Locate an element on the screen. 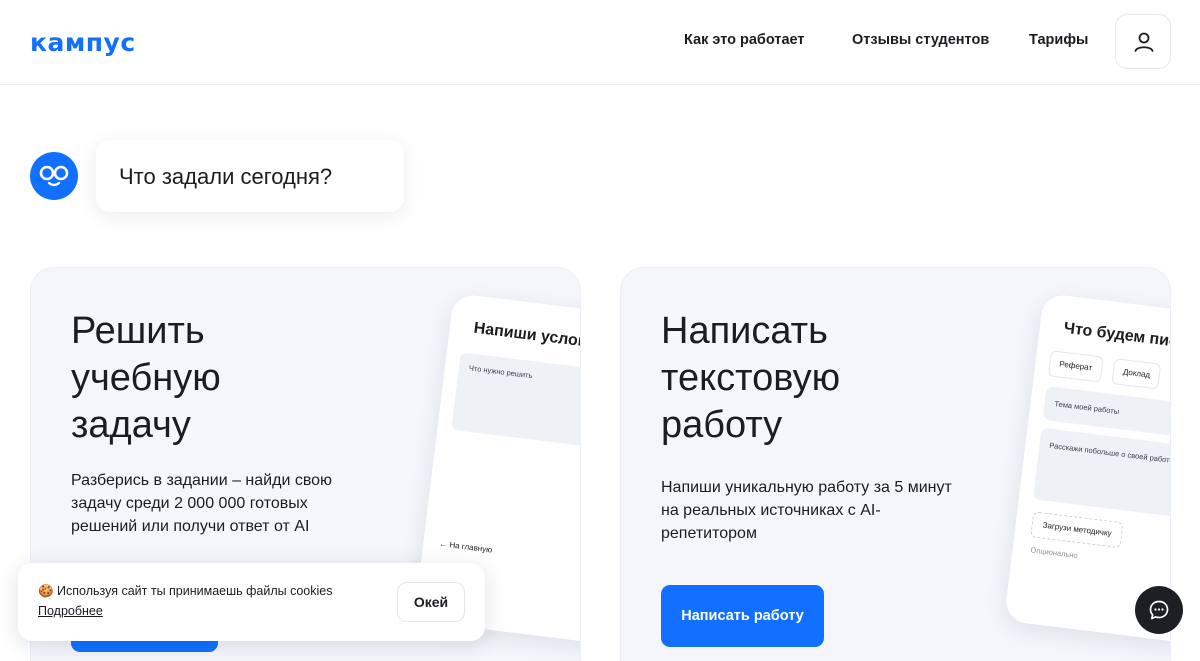 Image resolution: width=1200 pixels, height=661 pixels. bot-avatar is located at coordinates (54, 176).